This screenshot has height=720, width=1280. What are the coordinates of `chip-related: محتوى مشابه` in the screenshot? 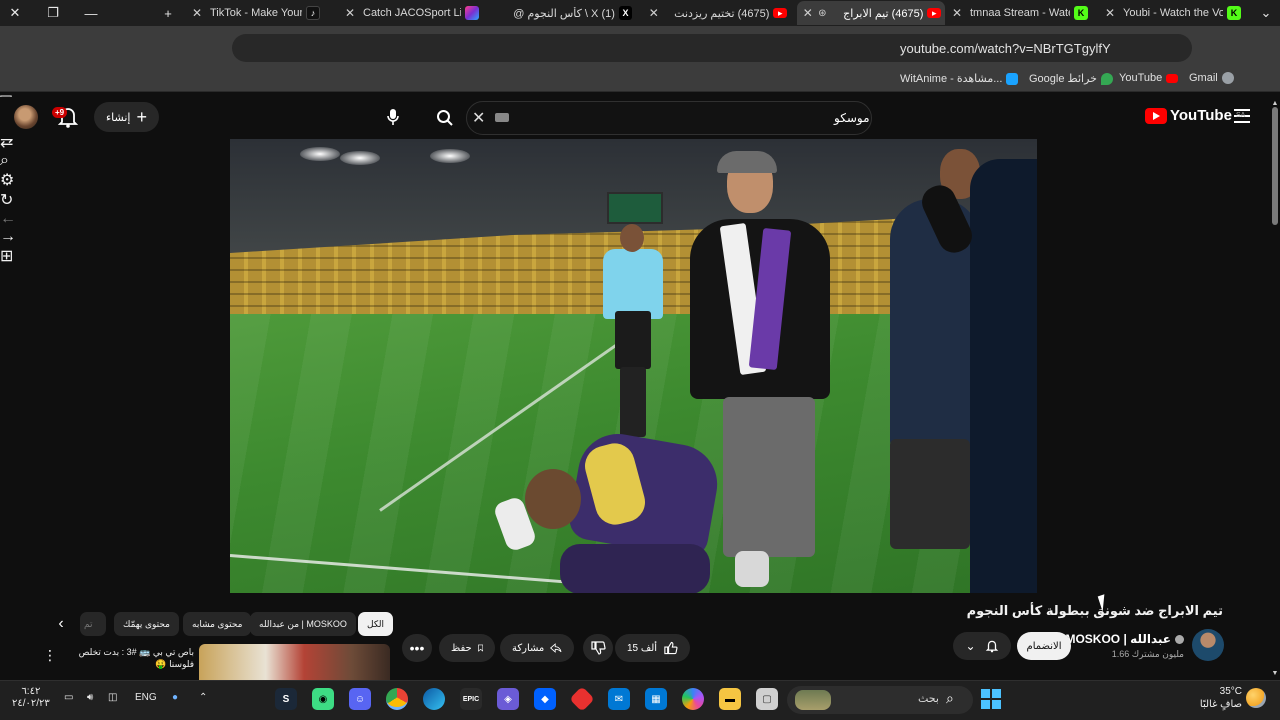 It's located at (217, 624).